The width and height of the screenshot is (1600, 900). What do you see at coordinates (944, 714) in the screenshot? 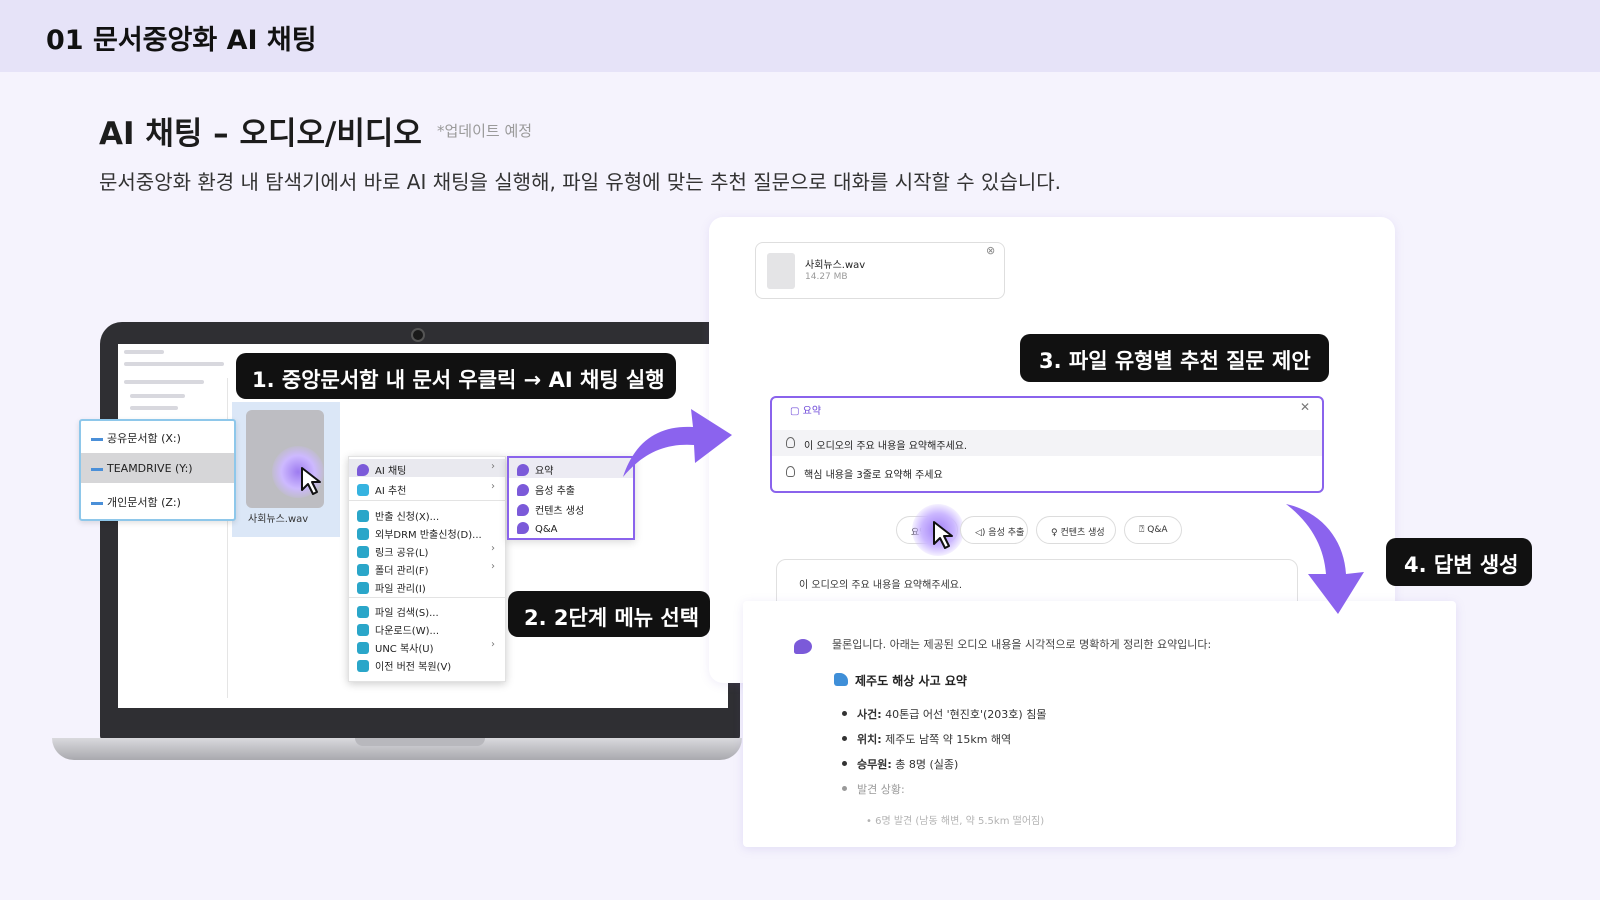
I see `answer-bullet: 사건: 40톤급 어선 '현진호'(203호) 침몰` at bounding box center [944, 714].